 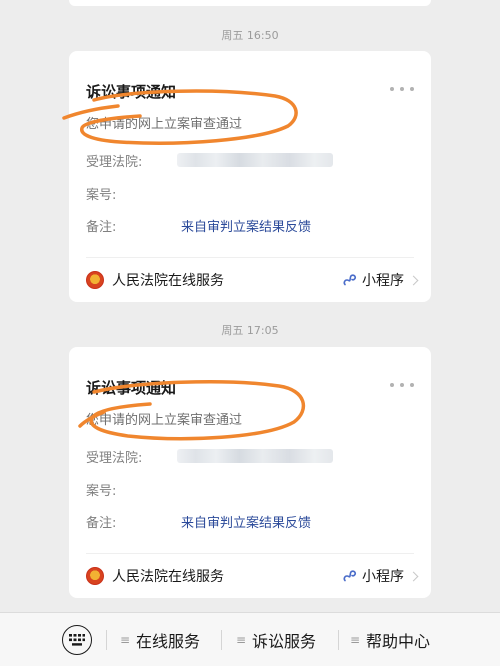 What do you see at coordinates (250, 3) in the screenshot?
I see `previous-message-card` at bounding box center [250, 3].